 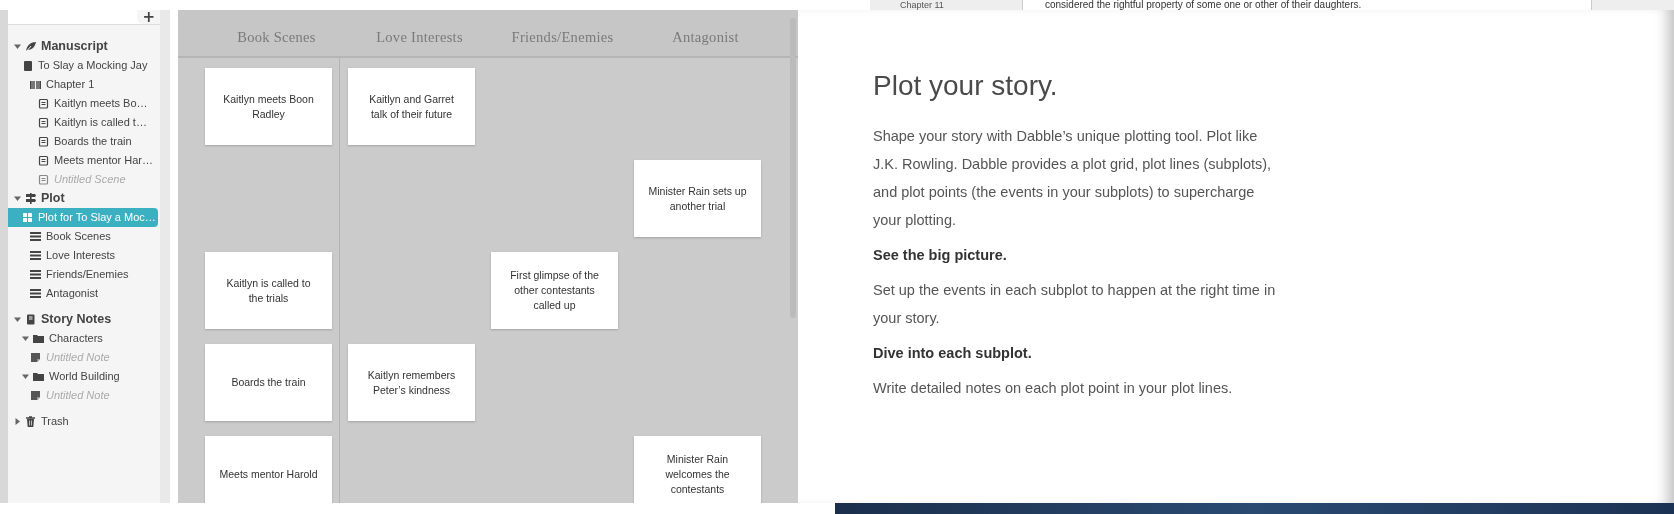 What do you see at coordinates (697, 469) in the screenshot?
I see `plot-card: Minister Rain welcomes the contestants` at bounding box center [697, 469].